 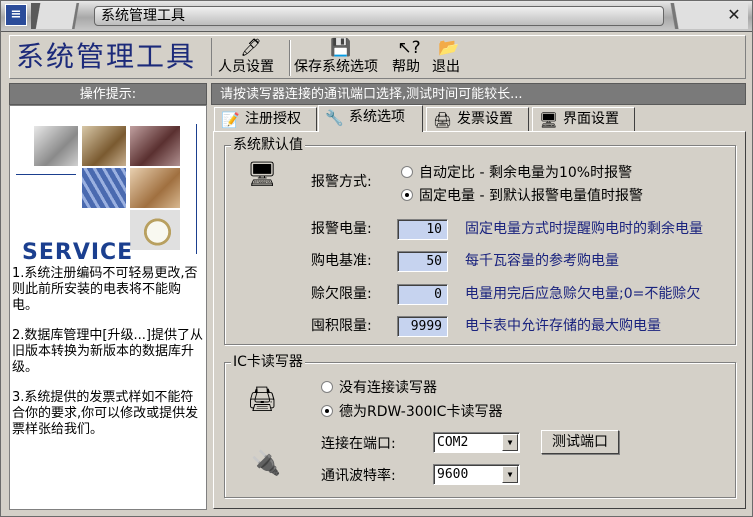 What do you see at coordinates (377, 117) in the screenshot?
I see `tab-system-options-label: 系统选项` at bounding box center [377, 117].